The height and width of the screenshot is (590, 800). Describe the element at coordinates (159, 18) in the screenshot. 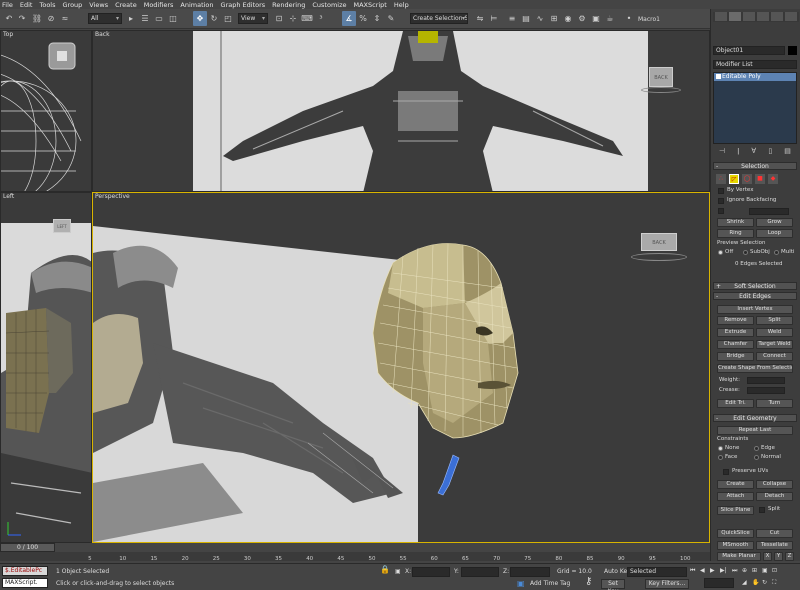

I see `rectangular-selection-icon: ▭` at that location.